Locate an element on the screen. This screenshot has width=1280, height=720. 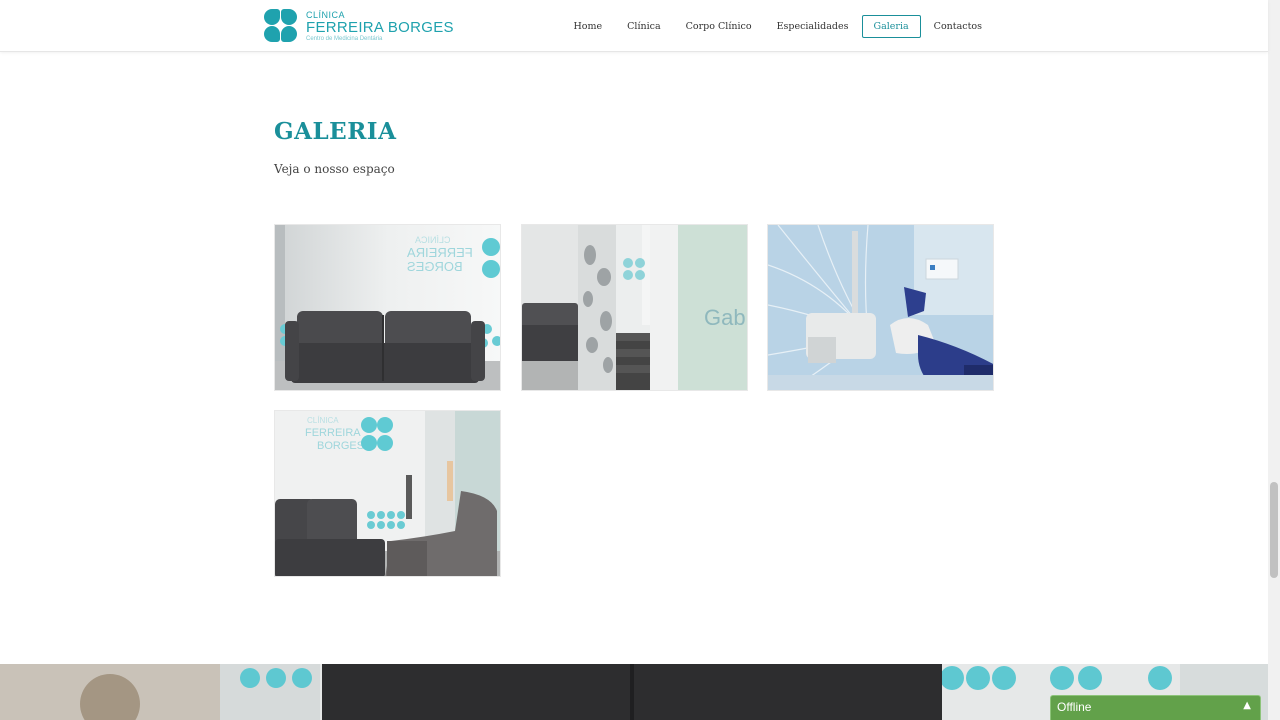
gallery-image-waiting-room: CLÍNICA FERREIRA BORGES is located at coordinates (387, 307).